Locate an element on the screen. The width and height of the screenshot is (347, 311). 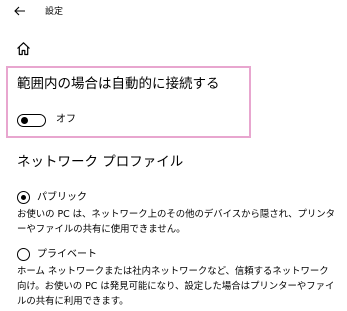
radio-public is located at coordinates (23, 197).